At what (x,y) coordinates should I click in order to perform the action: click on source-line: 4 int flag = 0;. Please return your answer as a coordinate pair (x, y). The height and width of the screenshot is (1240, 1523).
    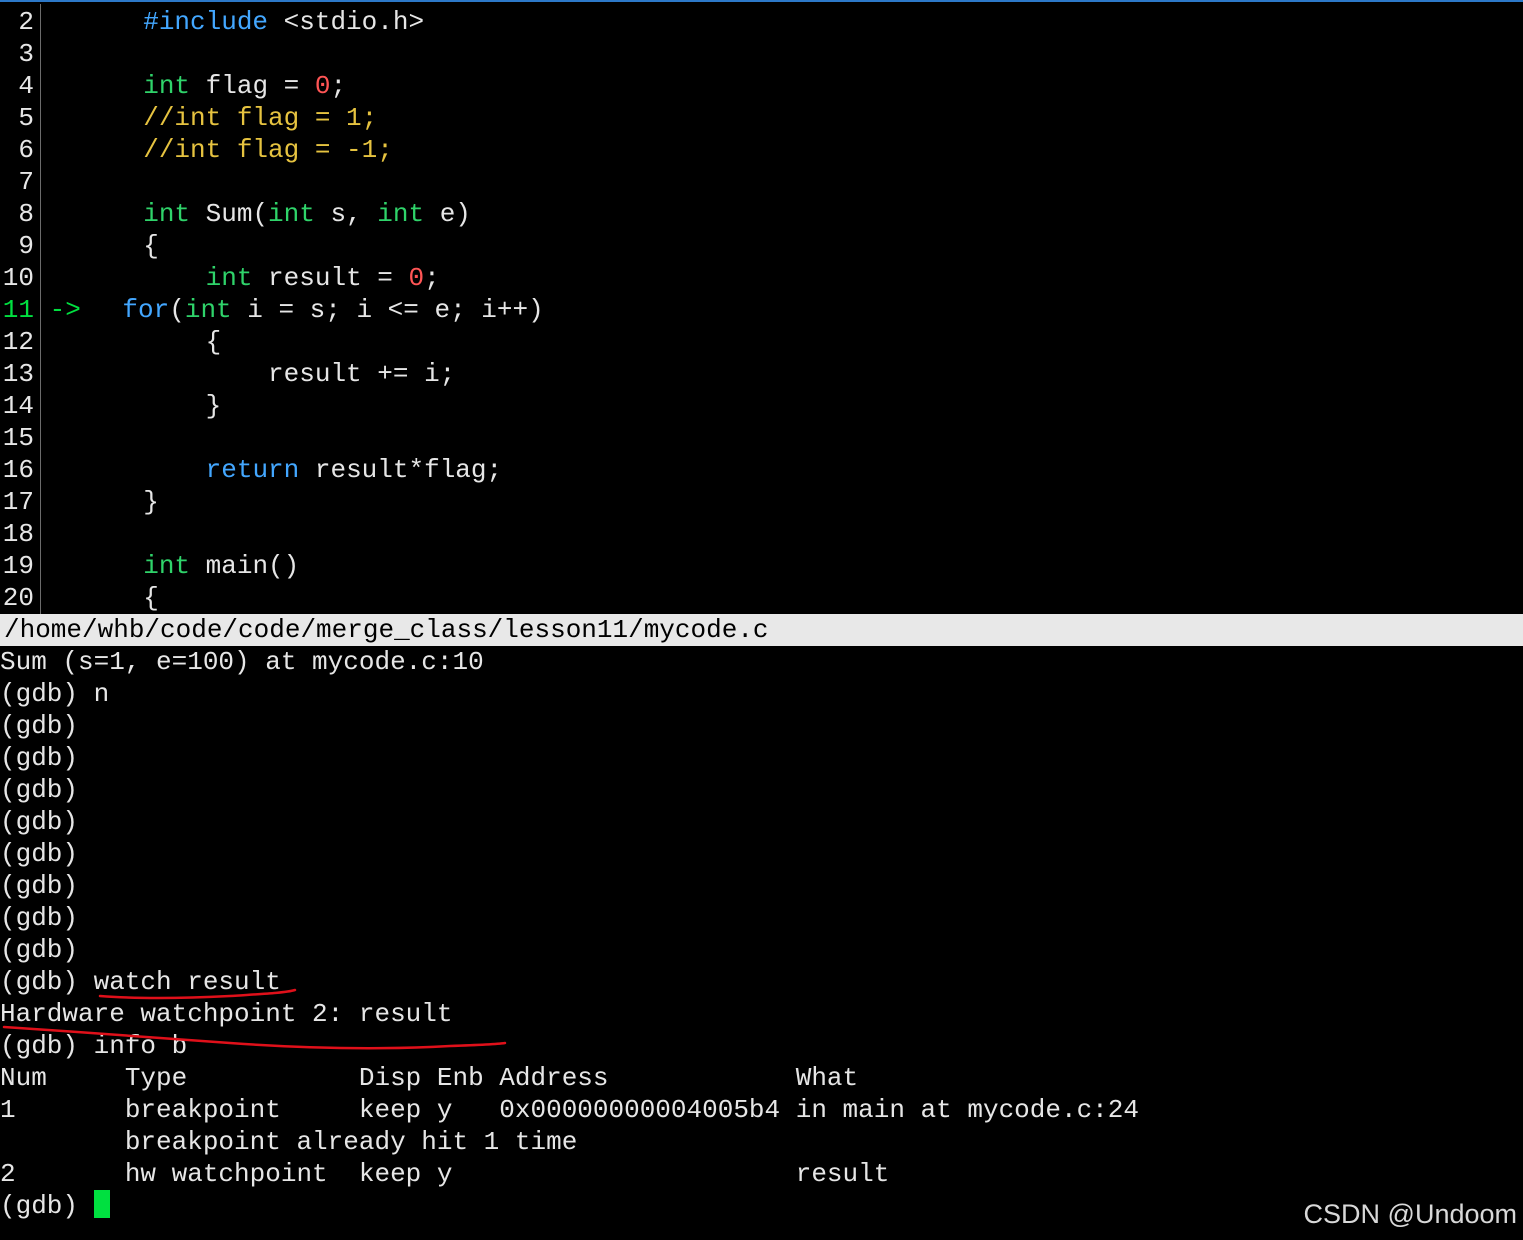
    Looking at the image, I should click on (182, 86).